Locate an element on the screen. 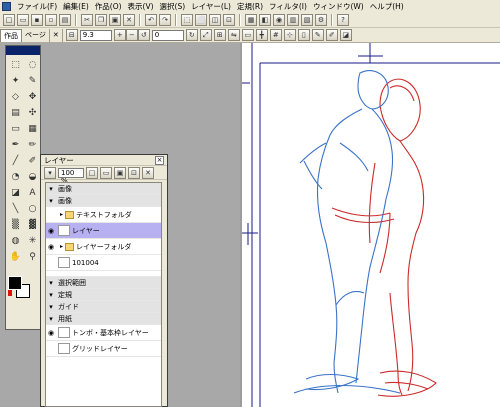 This screenshot has width=500, height=407. select-pen-icon: ✎ is located at coordinates (32, 81).